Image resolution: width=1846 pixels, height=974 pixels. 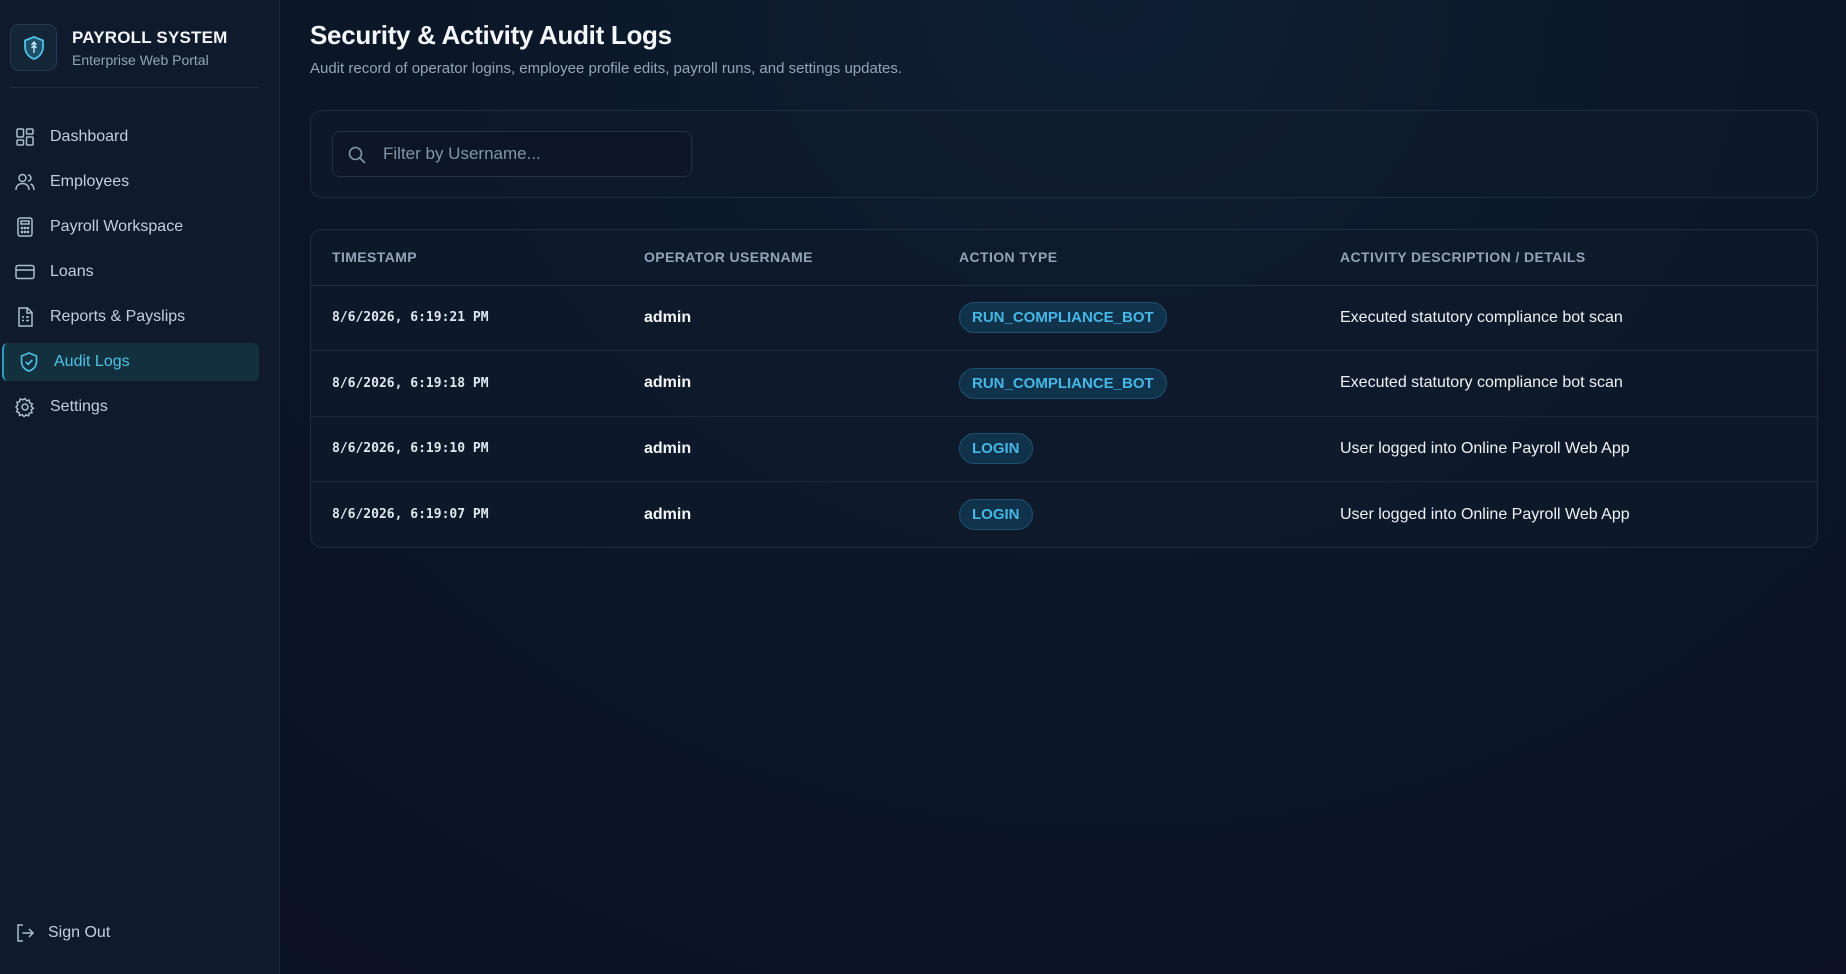 I want to click on page-title: Security & Activity Audit Logs, so click(x=491, y=35).